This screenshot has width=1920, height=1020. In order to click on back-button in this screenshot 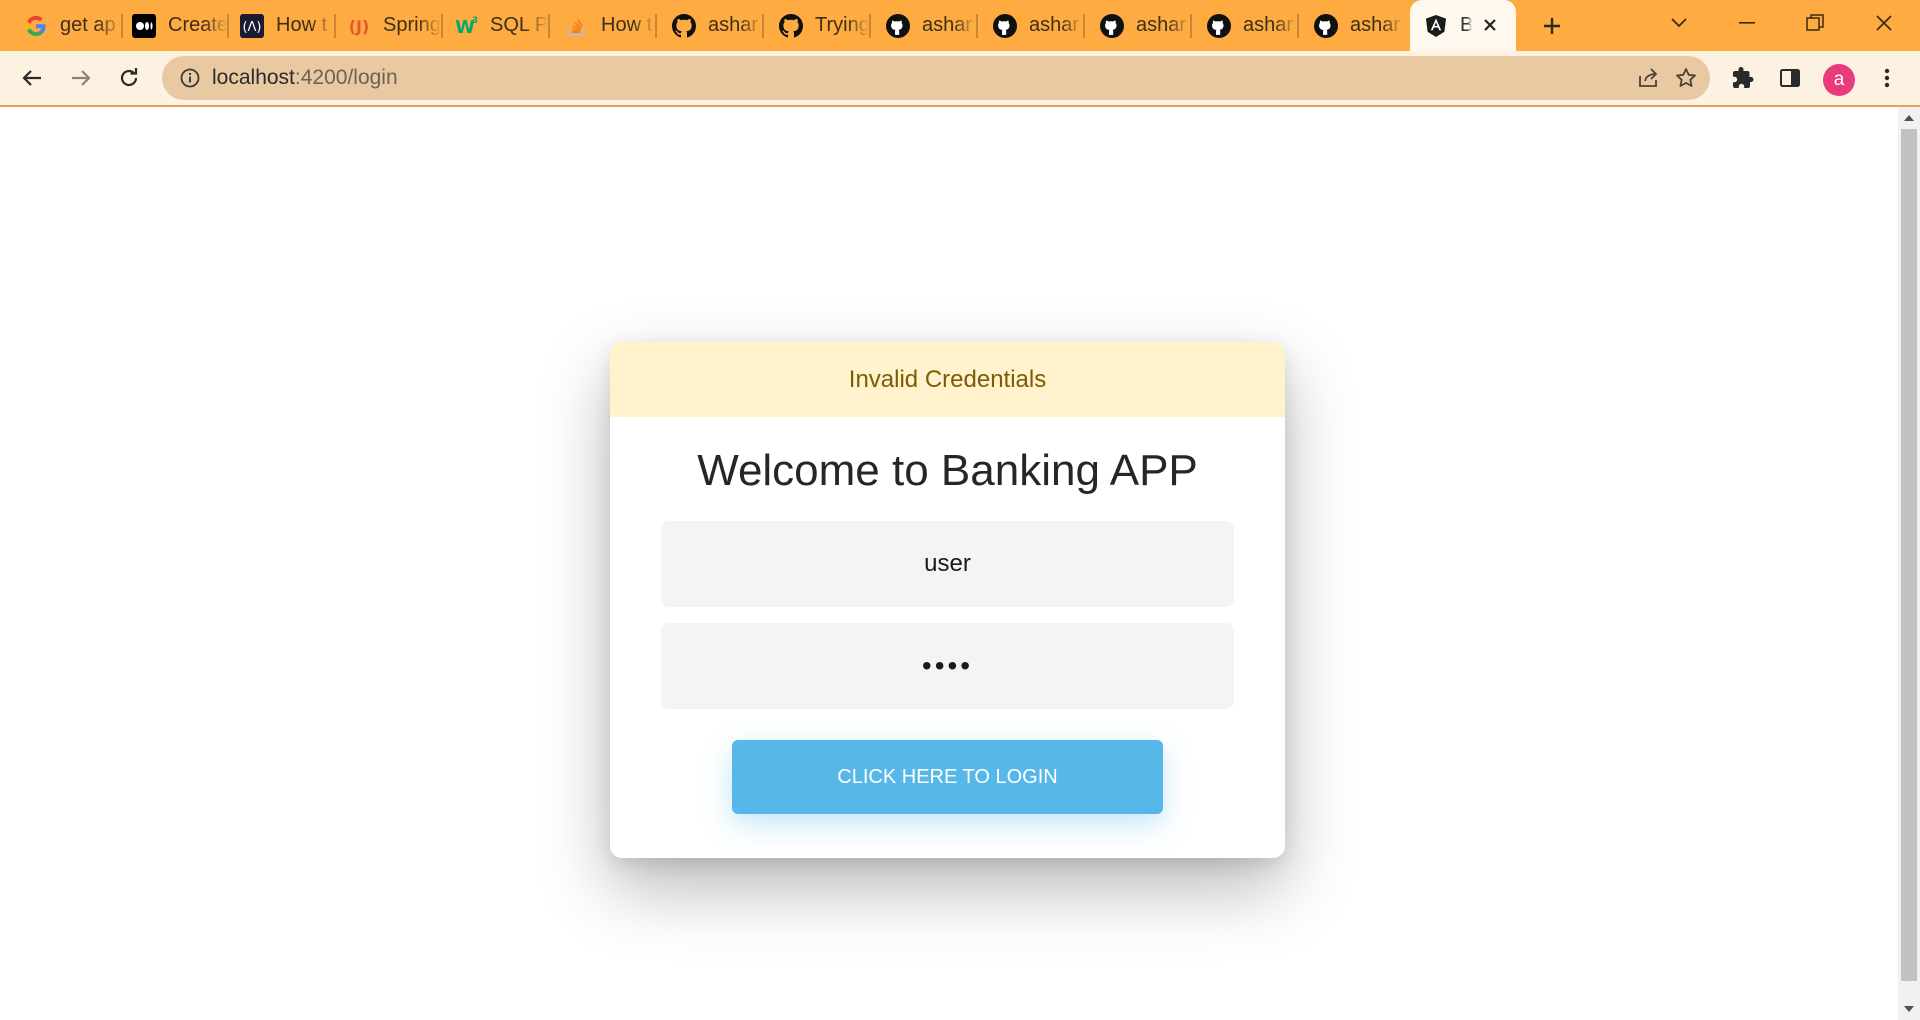, I will do `click(32, 78)`.